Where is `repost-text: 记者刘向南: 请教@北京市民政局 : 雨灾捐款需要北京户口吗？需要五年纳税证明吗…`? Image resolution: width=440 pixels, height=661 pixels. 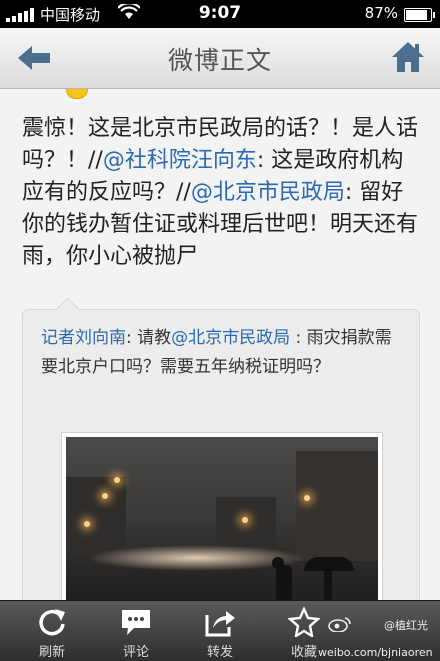 repost-text: 记者刘向南: 请教@北京市民政局 : 雨灾捐款需要北京户口吗？需要五年纳税证明吗… is located at coordinates (222, 353).